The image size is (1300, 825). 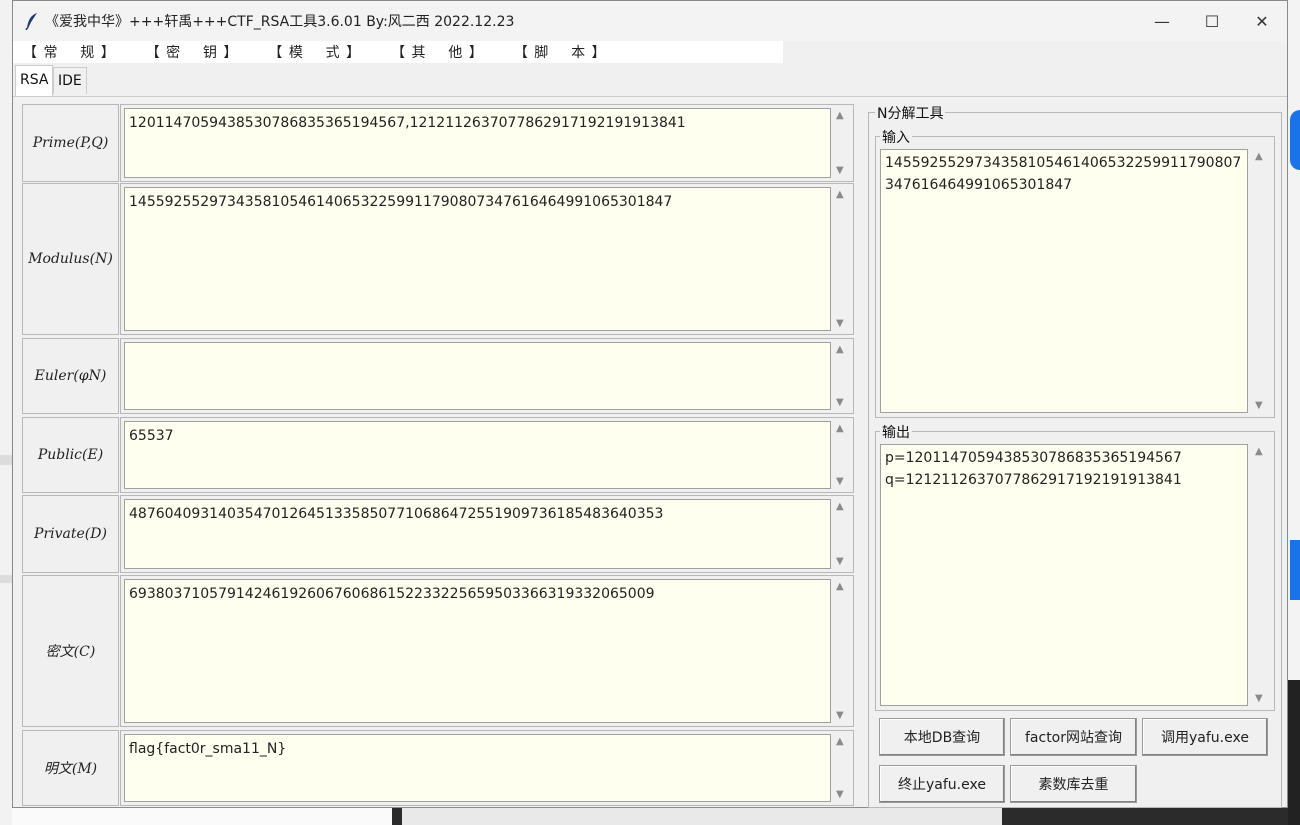 I want to click on modulus-scrollbar: ▲ ▼, so click(x=841, y=259).